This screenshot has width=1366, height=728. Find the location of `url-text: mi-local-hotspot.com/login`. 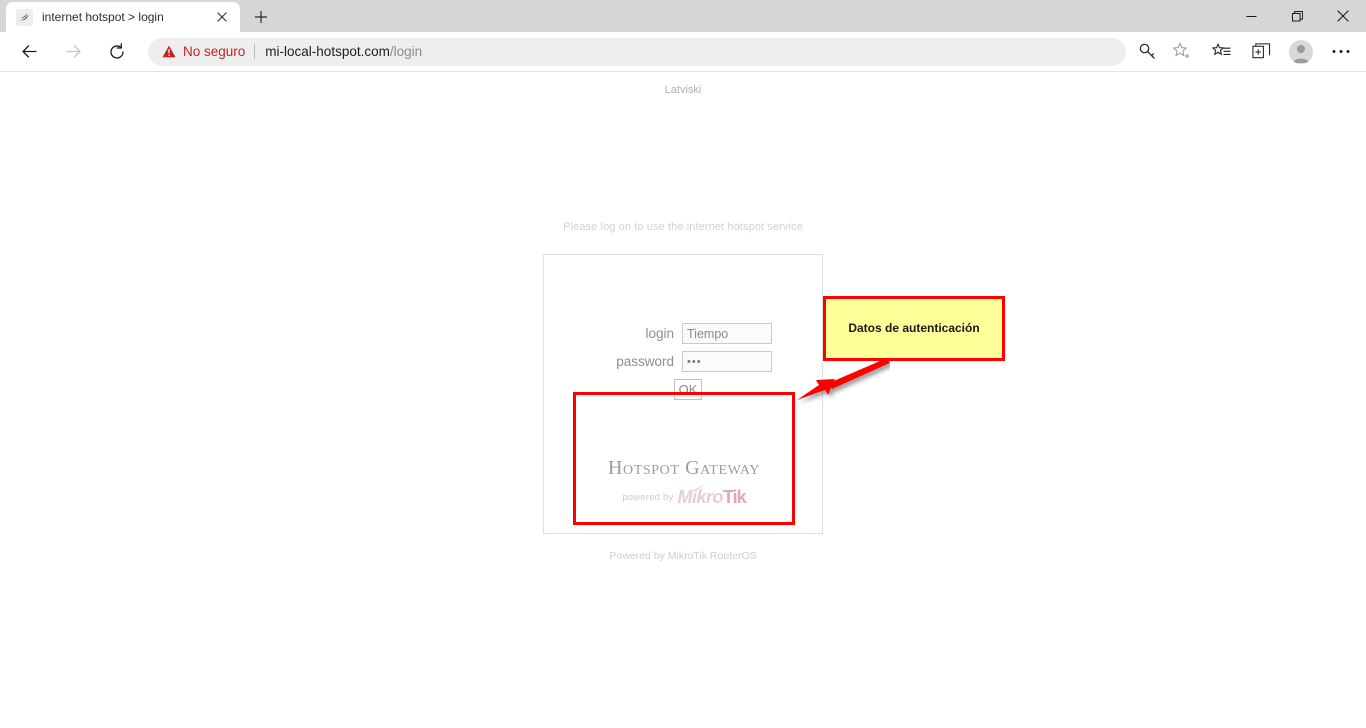

url-text: mi-local-hotspot.com/login is located at coordinates (343, 51).